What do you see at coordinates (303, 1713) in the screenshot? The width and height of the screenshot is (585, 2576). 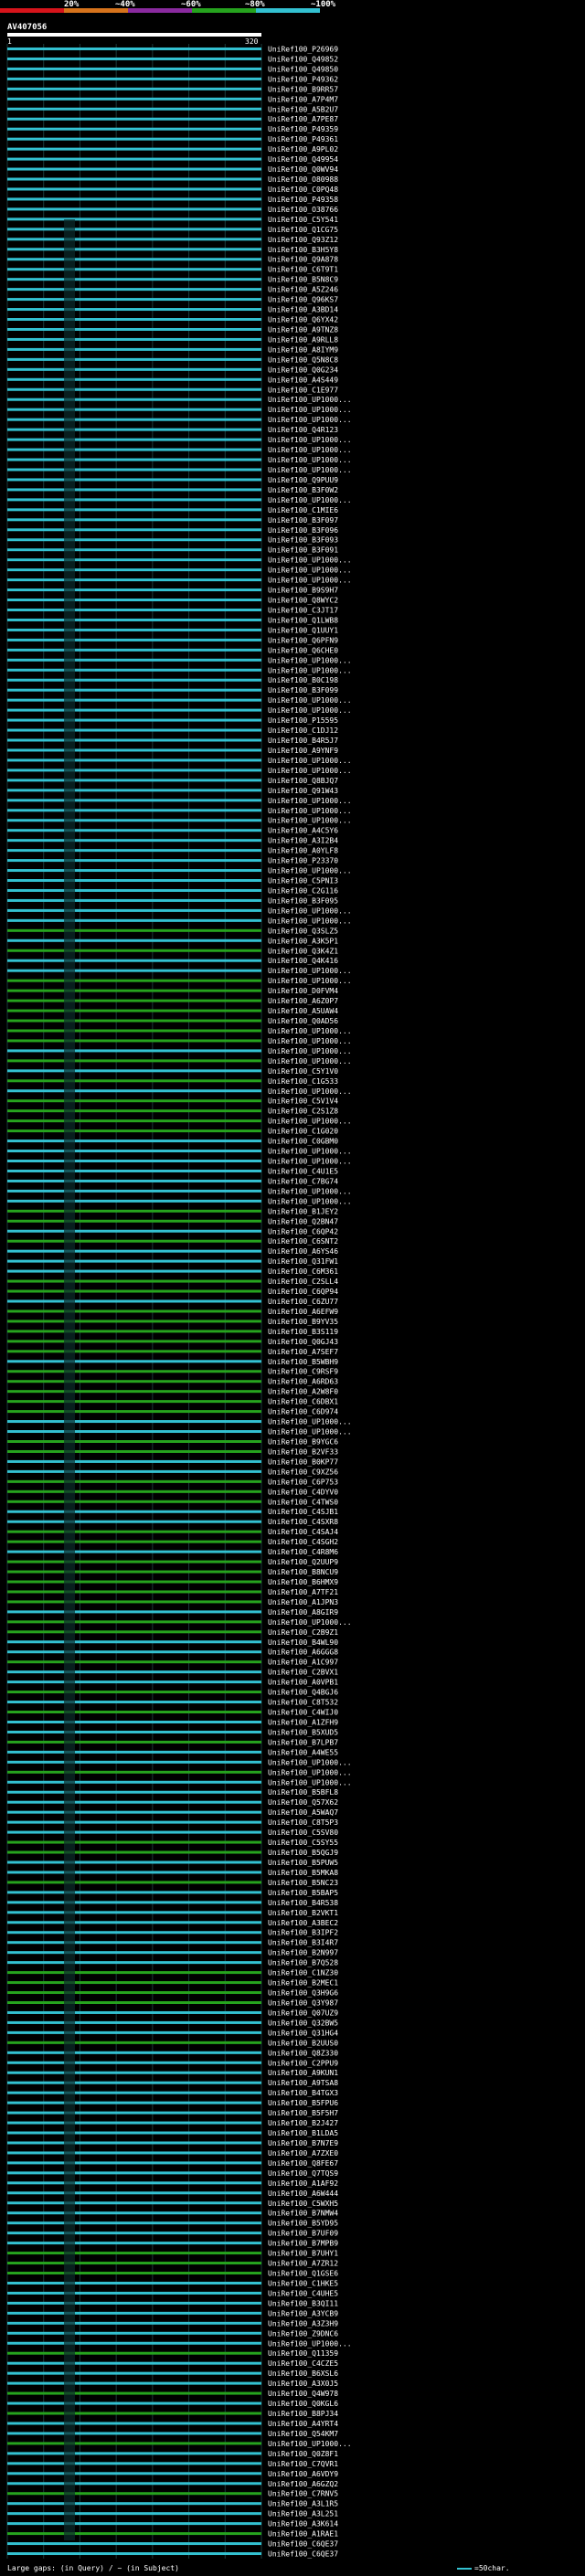 I see `hit-label: UniRef100_C4WIJ0` at bounding box center [303, 1713].